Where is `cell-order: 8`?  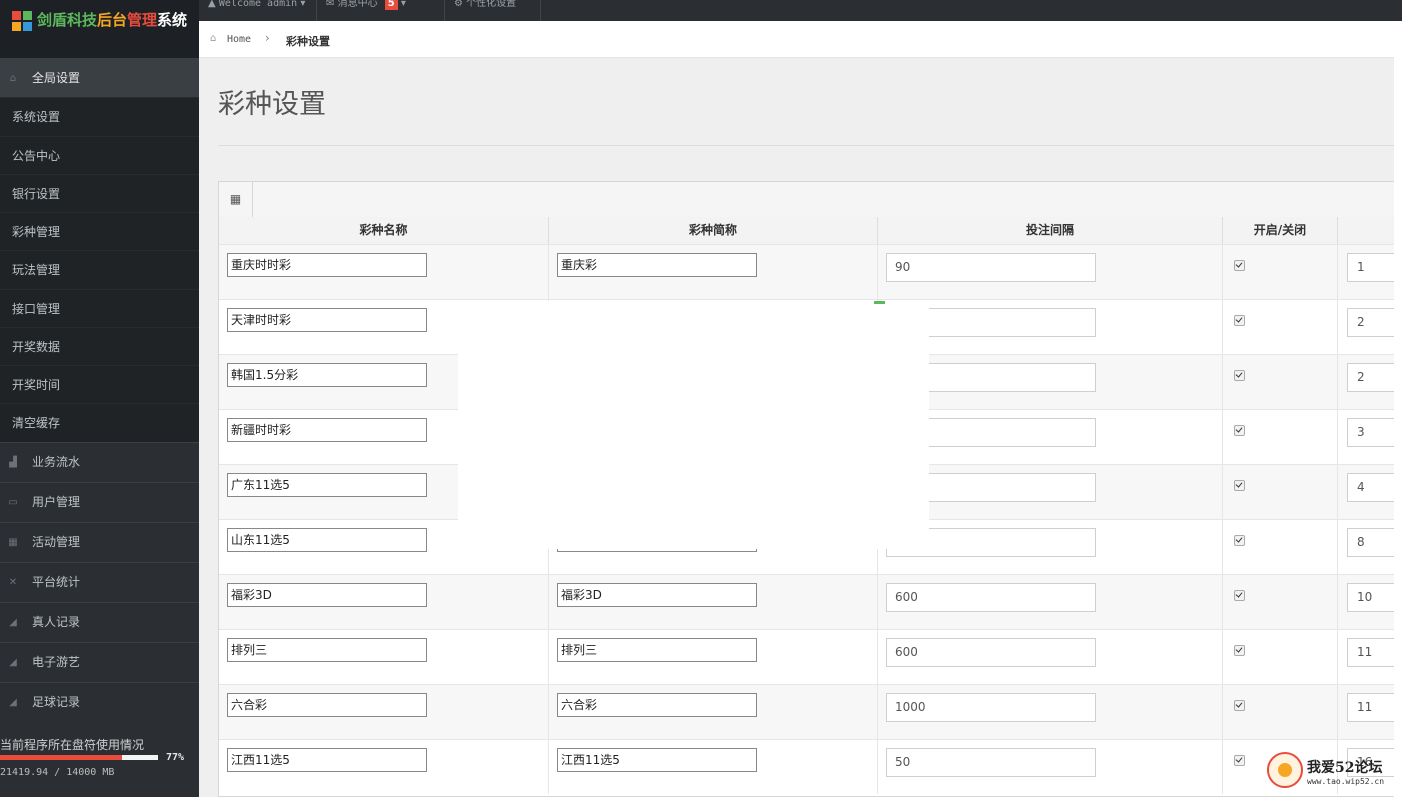
cell-order: 8 is located at coordinates (1366, 547).